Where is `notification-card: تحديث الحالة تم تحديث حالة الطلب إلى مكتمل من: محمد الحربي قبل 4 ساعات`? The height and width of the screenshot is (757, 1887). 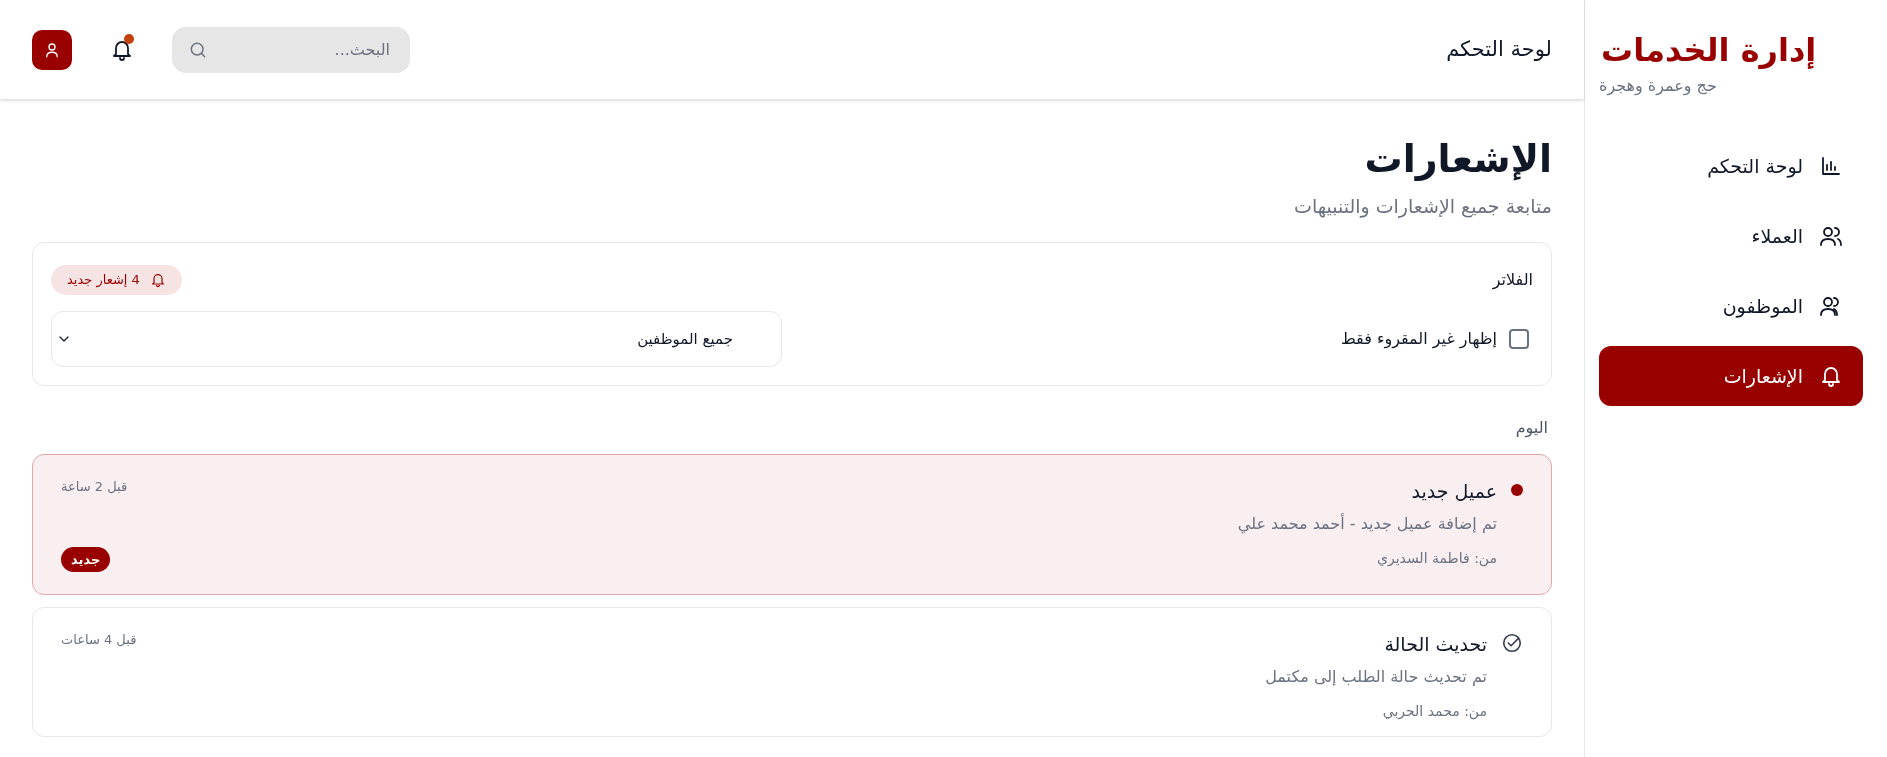 notification-card: تحديث الحالة تم تحديث حالة الطلب إلى مكتمل من: محمد الحربي قبل 4 ساعات is located at coordinates (792, 672).